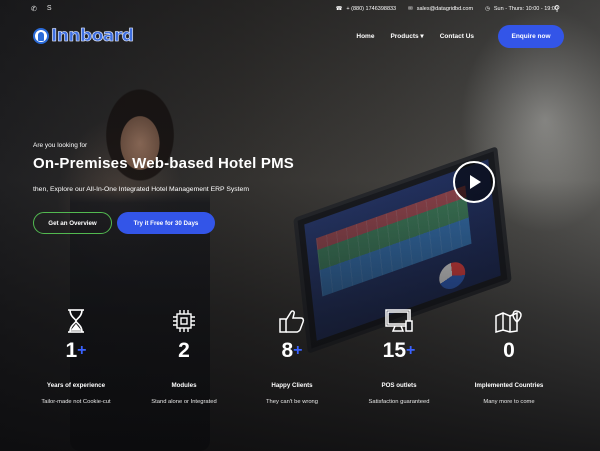 The width and height of the screenshot is (600, 451). Describe the element at coordinates (163, 163) in the screenshot. I see `hero-title: On-Premises Web-based Hotel PMS` at that location.